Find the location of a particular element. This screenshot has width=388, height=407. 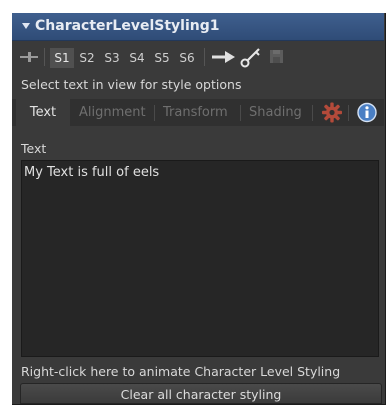

slot-s5-button: S5 is located at coordinates (162, 58).